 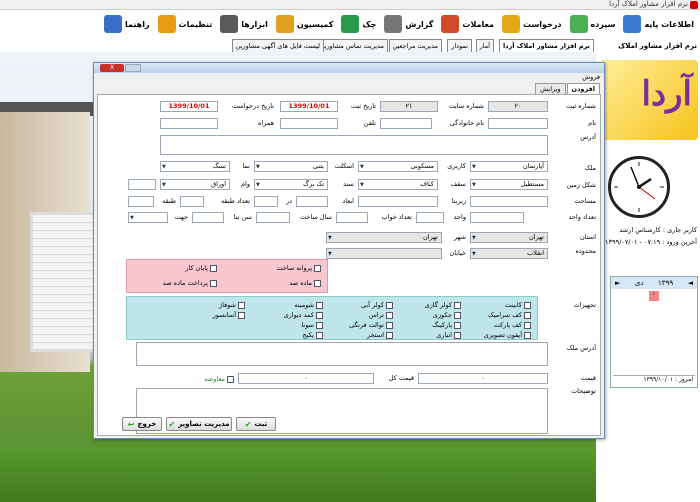 What do you see at coordinates (518, 305) in the screenshot?
I see `equipment-checkbox: کابینت` at bounding box center [518, 305].